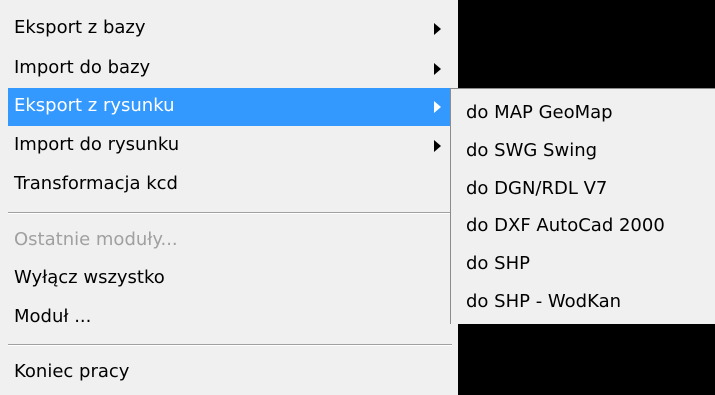 The height and width of the screenshot is (395, 715). What do you see at coordinates (229, 107) in the screenshot?
I see `menu-item-eksport-z-rysunku: Eksport z rysunku` at bounding box center [229, 107].